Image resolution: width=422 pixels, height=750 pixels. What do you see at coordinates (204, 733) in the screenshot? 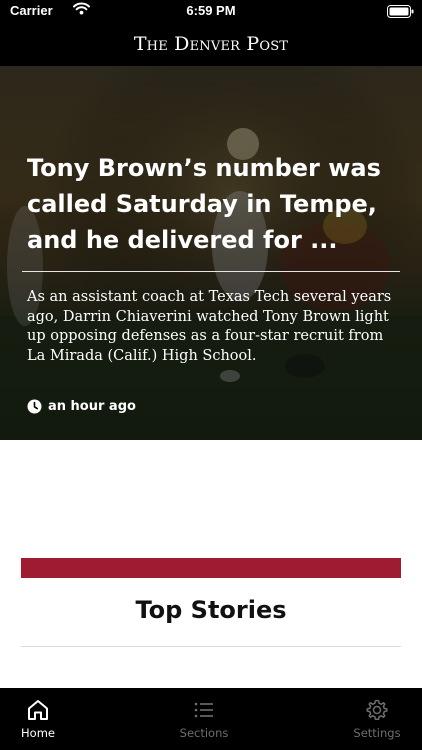
I see `tab-sections-label: Sections` at bounding box center [204, 733].